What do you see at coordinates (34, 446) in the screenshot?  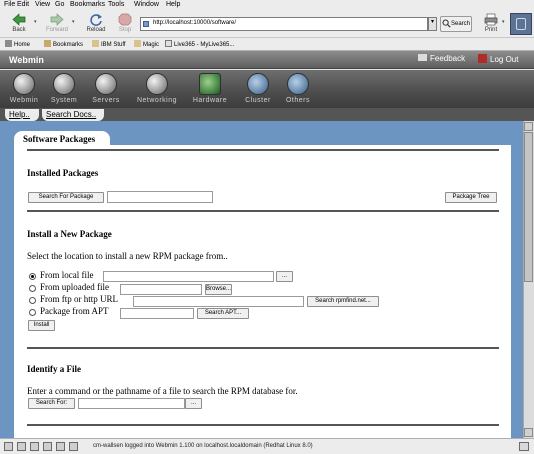 I see `composer-icon` at bounding box center [34, 446].